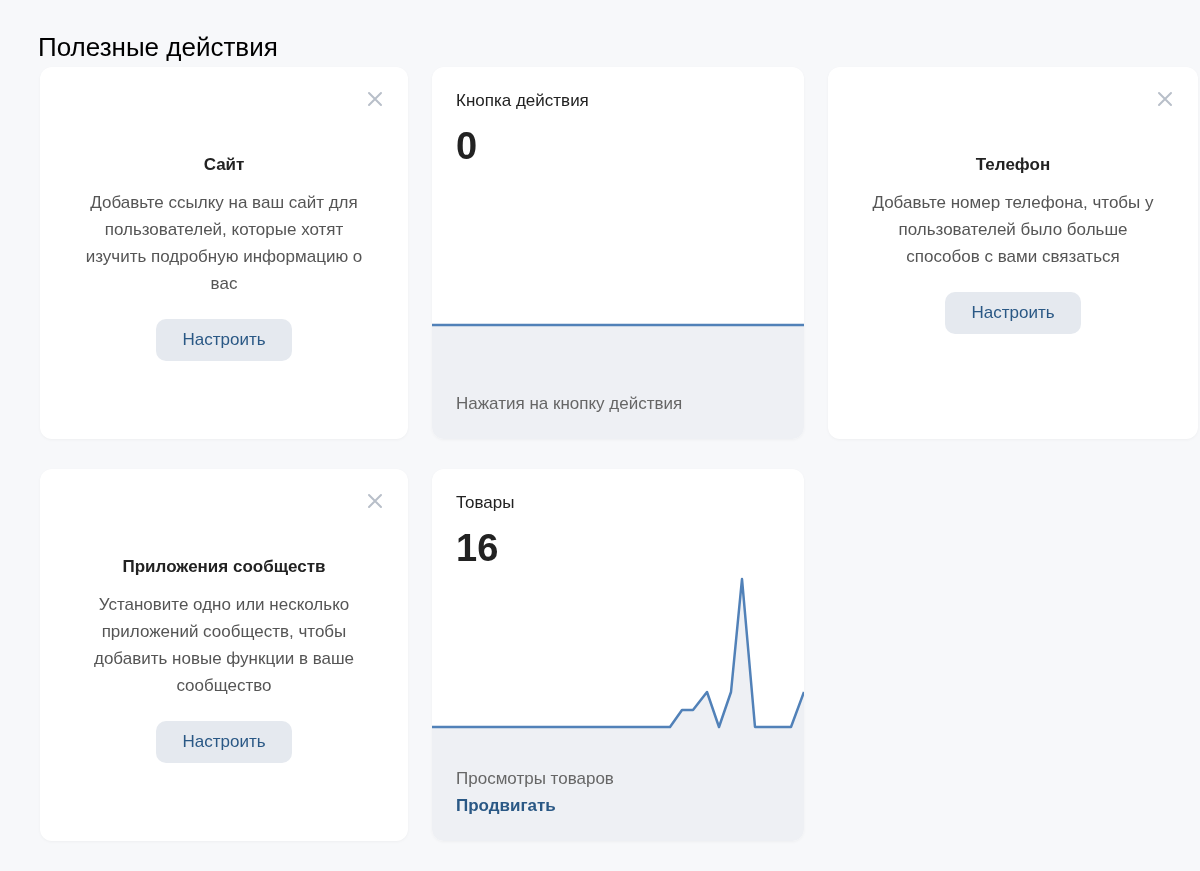  I want to click on card-description: Добавьте номер телефона, чтобы у пользователей было больше способов с вами связаться, so click(1013, 230).